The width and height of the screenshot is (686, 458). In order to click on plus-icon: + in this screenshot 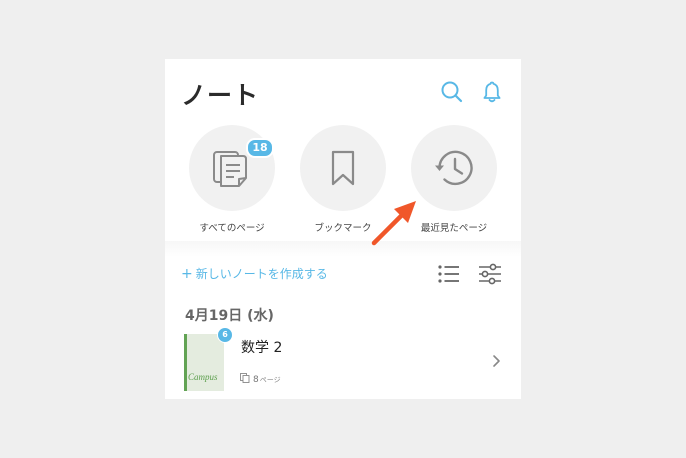, I will do `click(187, 274)`.